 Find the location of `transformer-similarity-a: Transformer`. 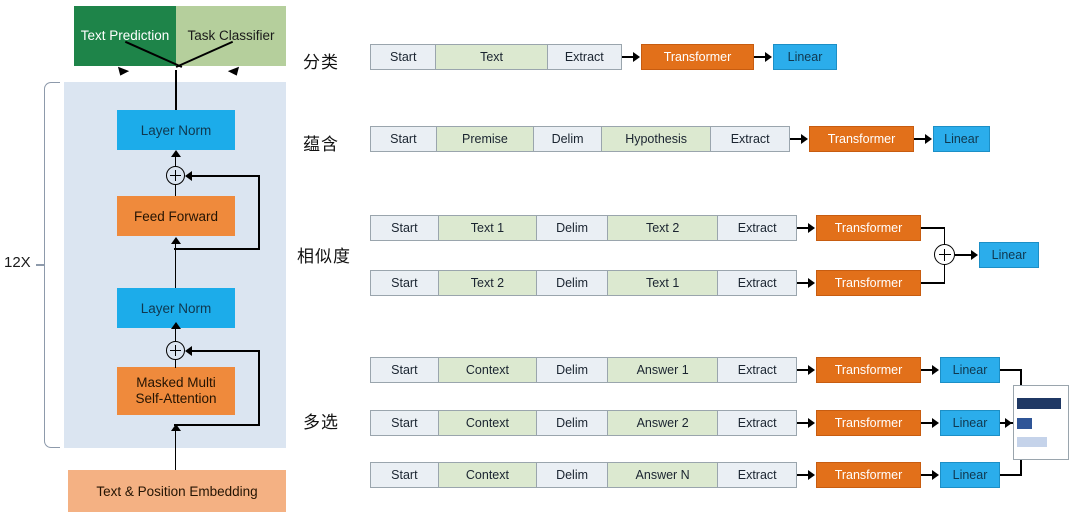

transformer-similarity-a: Transformer is located at coordinates (868, 228).